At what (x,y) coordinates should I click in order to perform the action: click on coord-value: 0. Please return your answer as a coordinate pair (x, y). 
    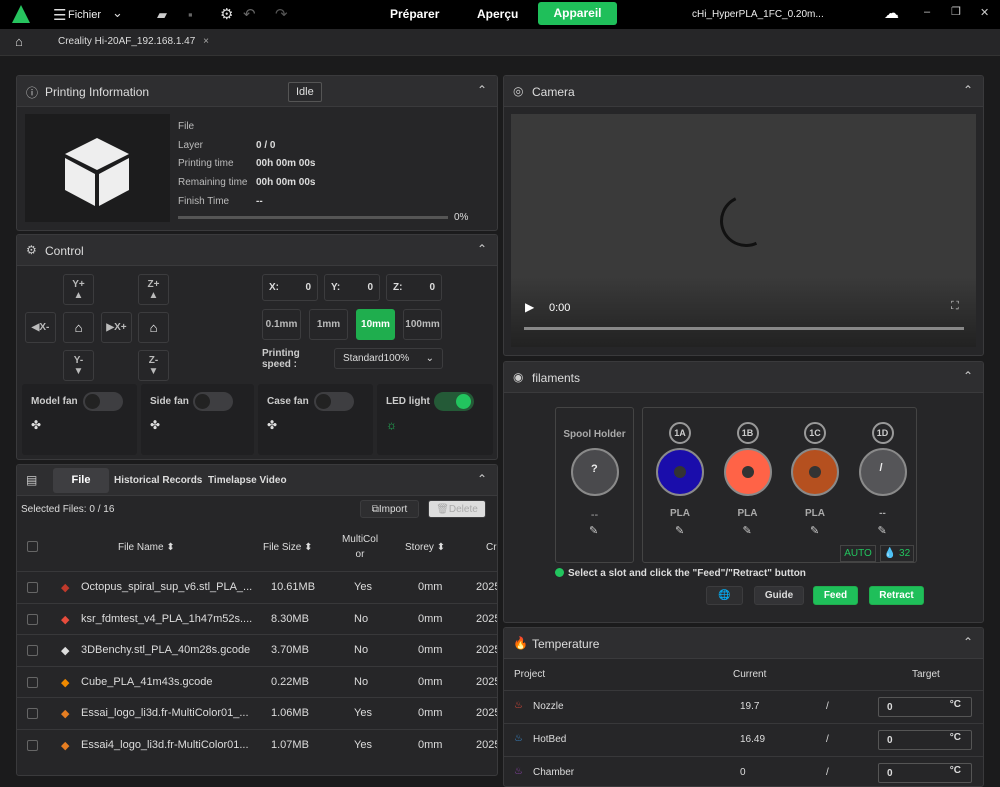
    Looking at the image, I should click on (308, 287).